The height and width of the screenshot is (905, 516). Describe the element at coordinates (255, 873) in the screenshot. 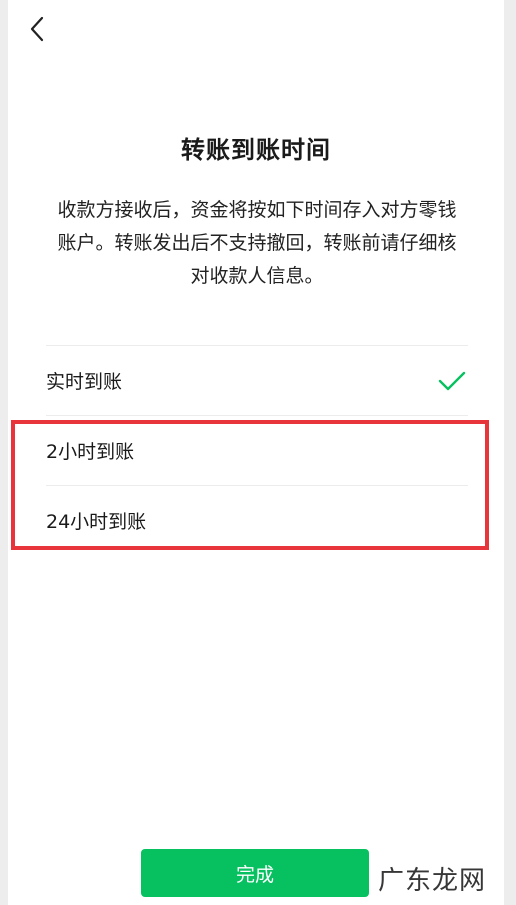

I see `done-button: 完成` at that location.